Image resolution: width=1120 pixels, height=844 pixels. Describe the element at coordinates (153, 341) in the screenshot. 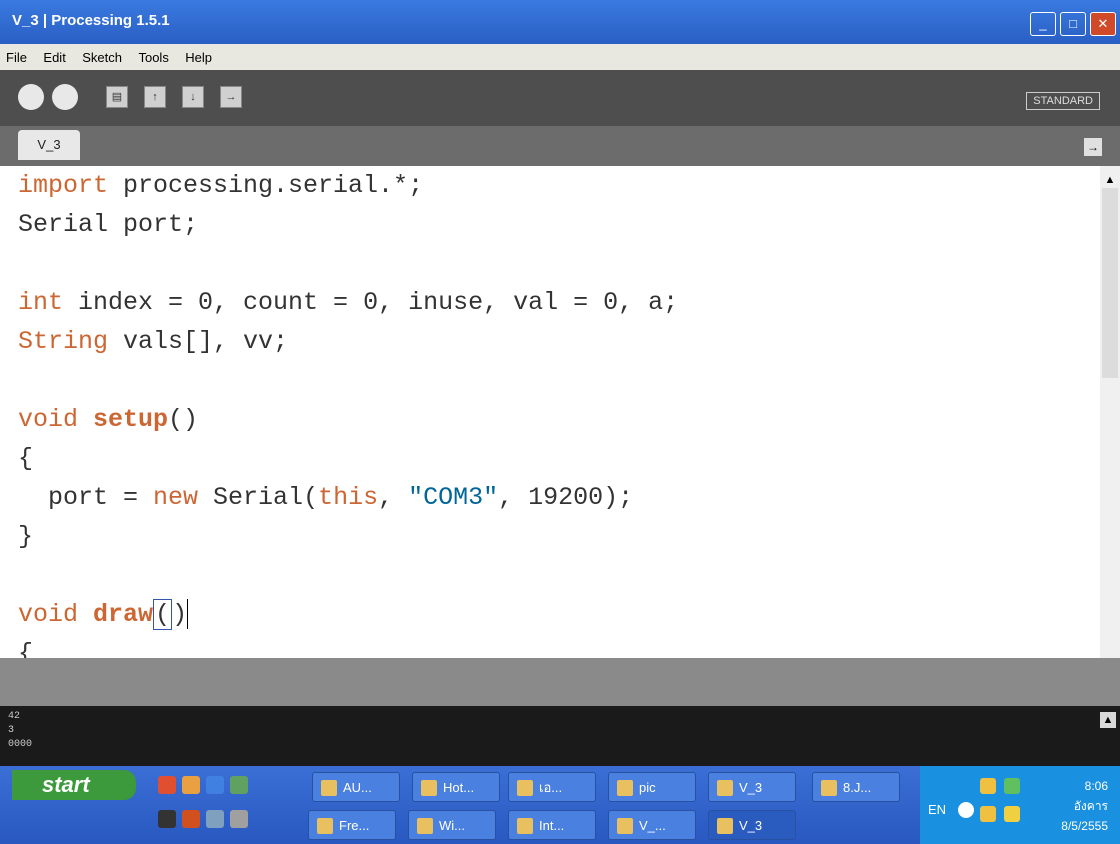

I see `code-line-5: String vals[], vv;` at that location.